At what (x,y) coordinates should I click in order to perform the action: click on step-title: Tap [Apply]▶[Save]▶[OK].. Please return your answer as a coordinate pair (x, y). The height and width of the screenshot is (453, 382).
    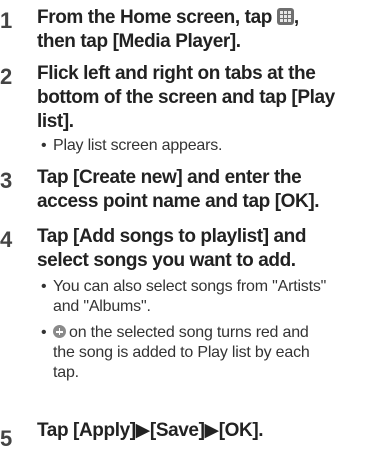
    Looking at the image, I should click on (207, 431).